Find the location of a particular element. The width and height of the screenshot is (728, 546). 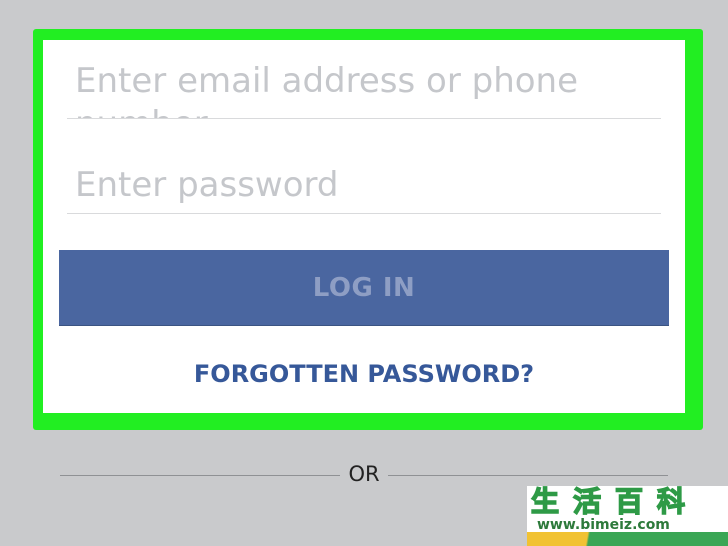

watermark-logo-text: 生活百科 is located at coordinates (615, 502).